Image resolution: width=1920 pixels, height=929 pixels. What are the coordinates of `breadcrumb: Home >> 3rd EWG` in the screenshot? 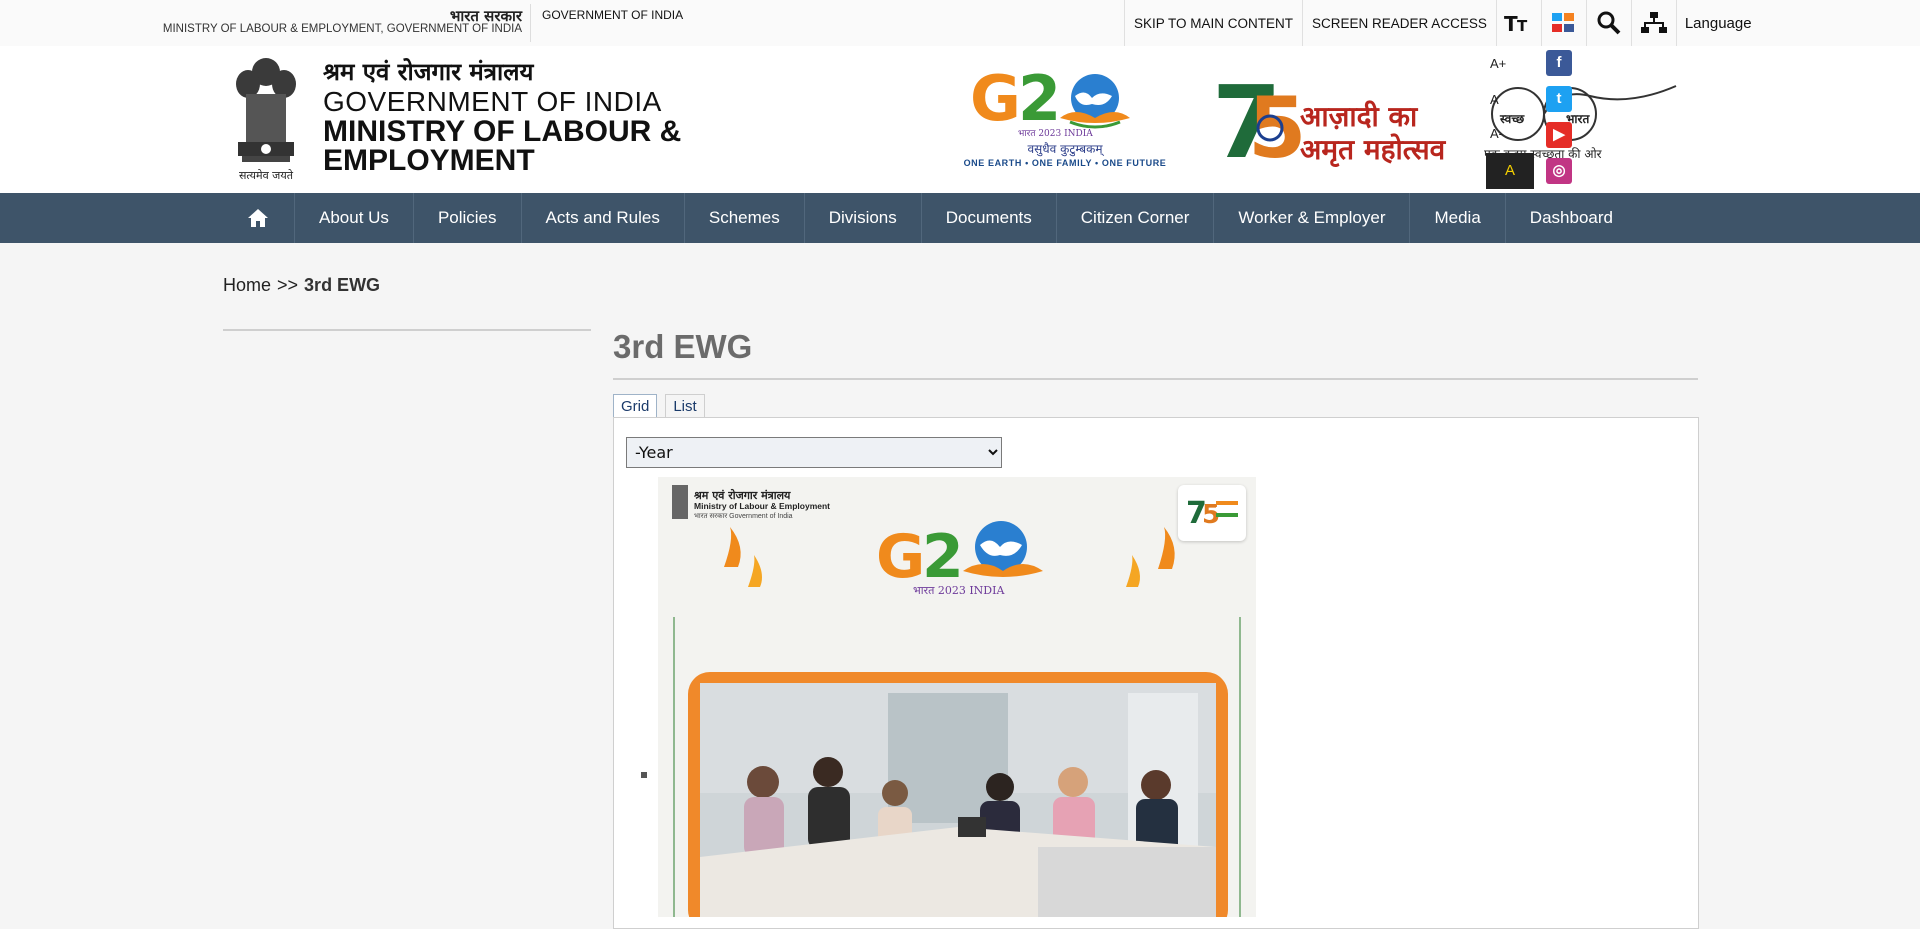 It's located at (301, 285).